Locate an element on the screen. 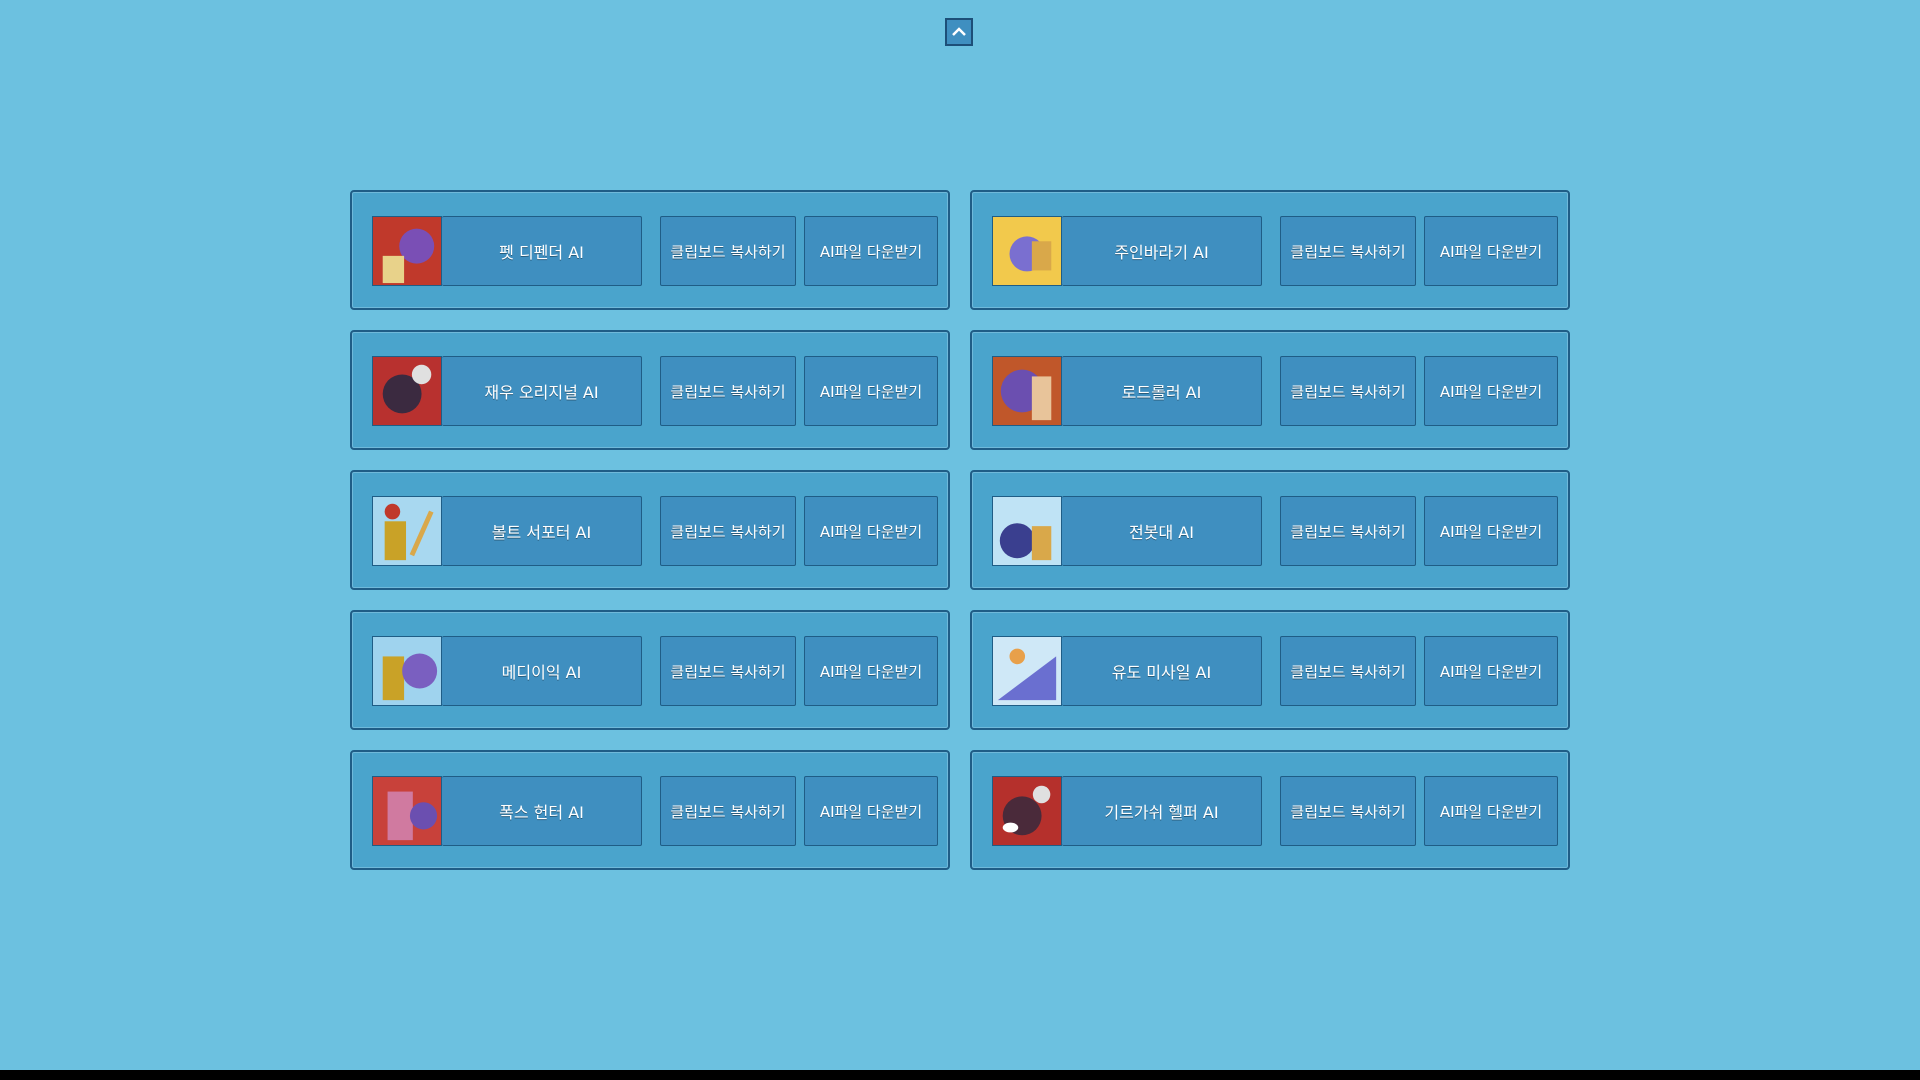  ai-name-button: 메디이익 AI is located at coordinates (542, 671).